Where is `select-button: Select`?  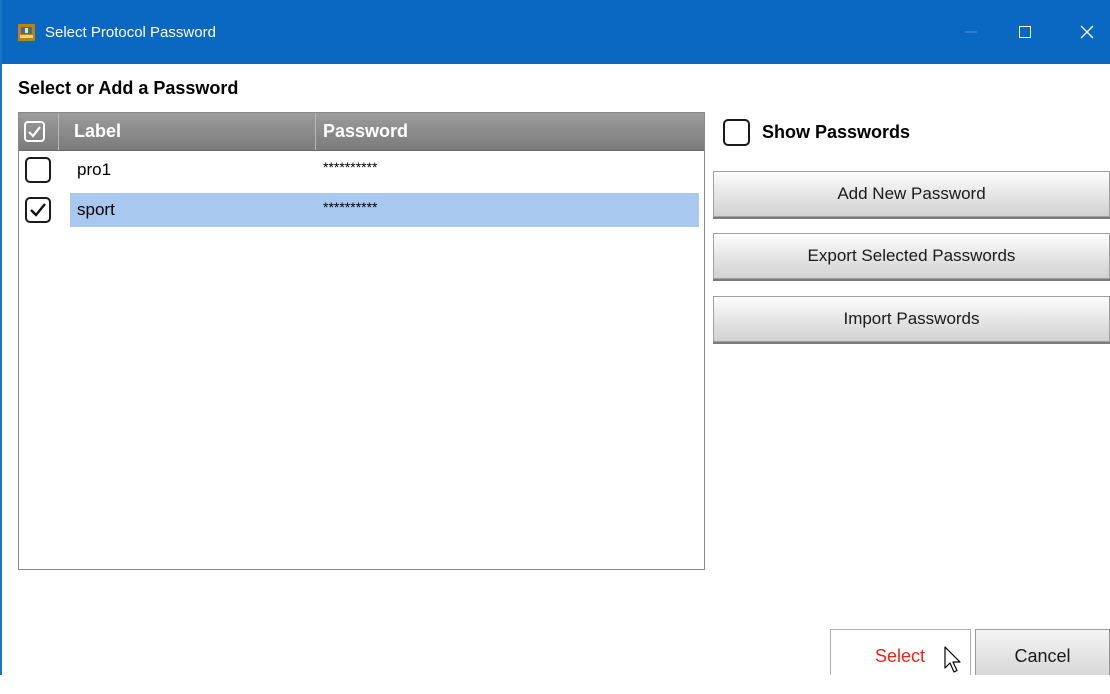 select-button: Select is located at coordinates (900, 652).